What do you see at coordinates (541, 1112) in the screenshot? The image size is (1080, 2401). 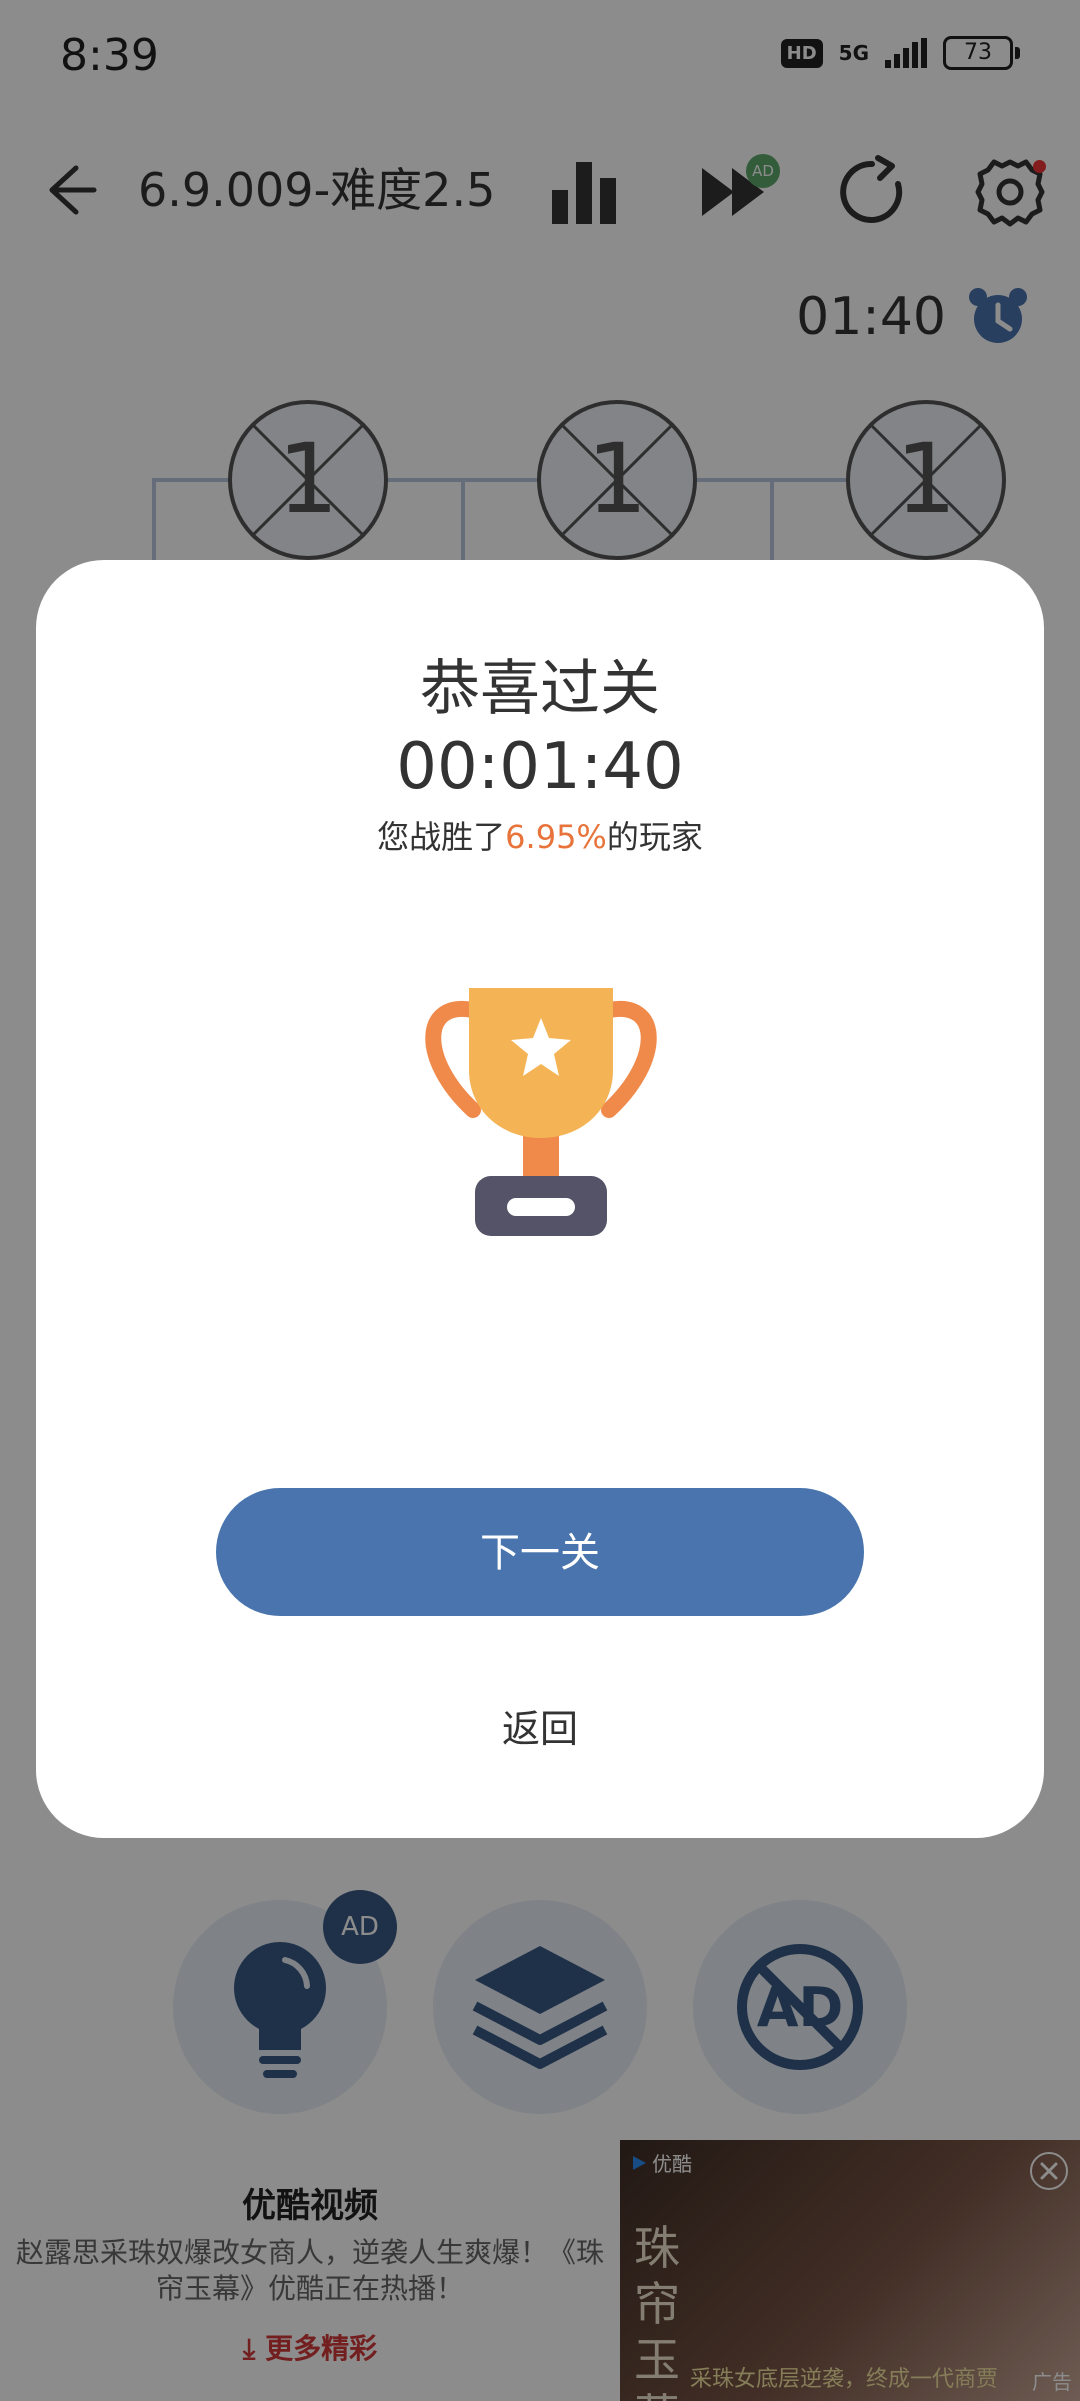 I see `trophy-icon` at bounding box center [541, 1112].